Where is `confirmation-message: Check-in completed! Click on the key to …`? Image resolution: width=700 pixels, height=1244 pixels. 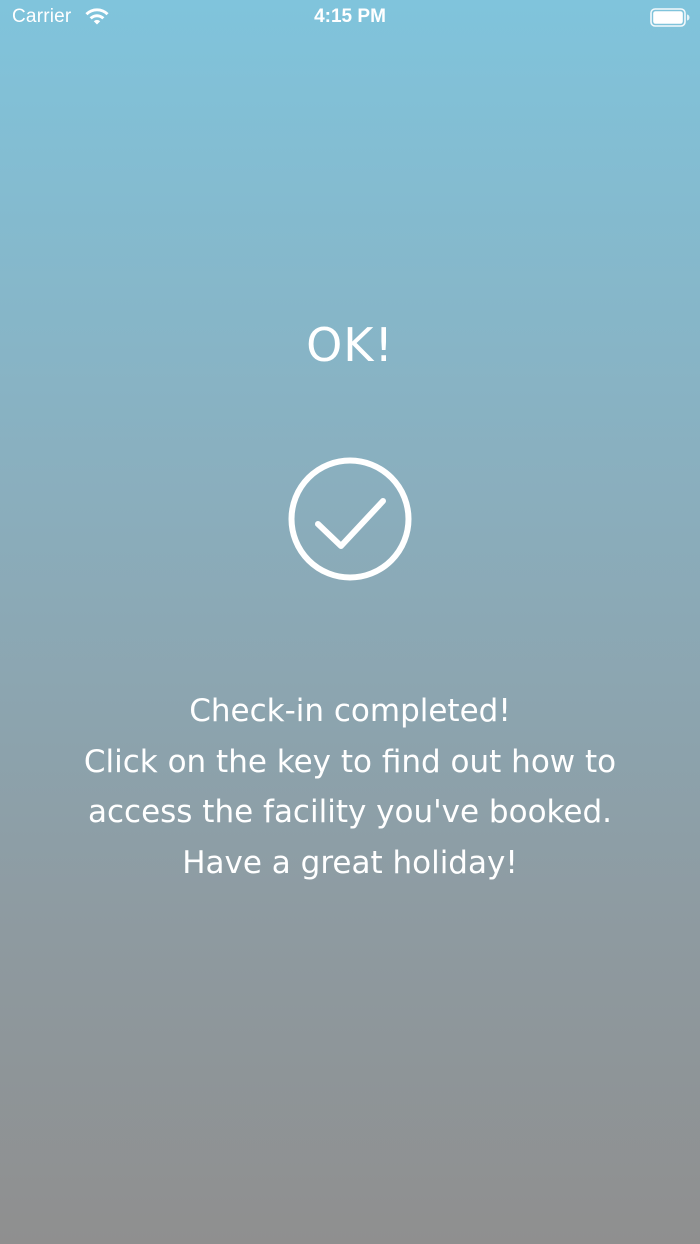
confirmation-message: Check-in completed! Click on the key to … is located at coordinates (350, 787).